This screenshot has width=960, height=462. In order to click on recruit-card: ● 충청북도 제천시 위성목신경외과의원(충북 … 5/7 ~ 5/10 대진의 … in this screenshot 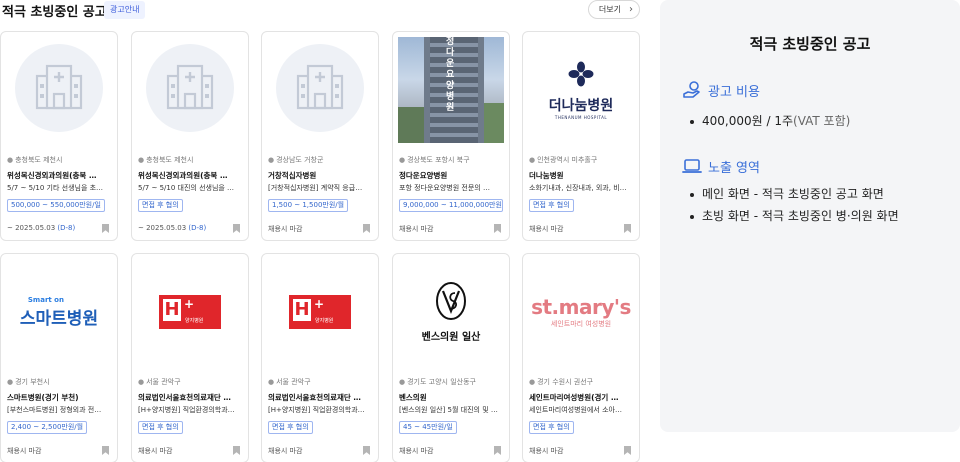, I will do `click(190, 136)`.